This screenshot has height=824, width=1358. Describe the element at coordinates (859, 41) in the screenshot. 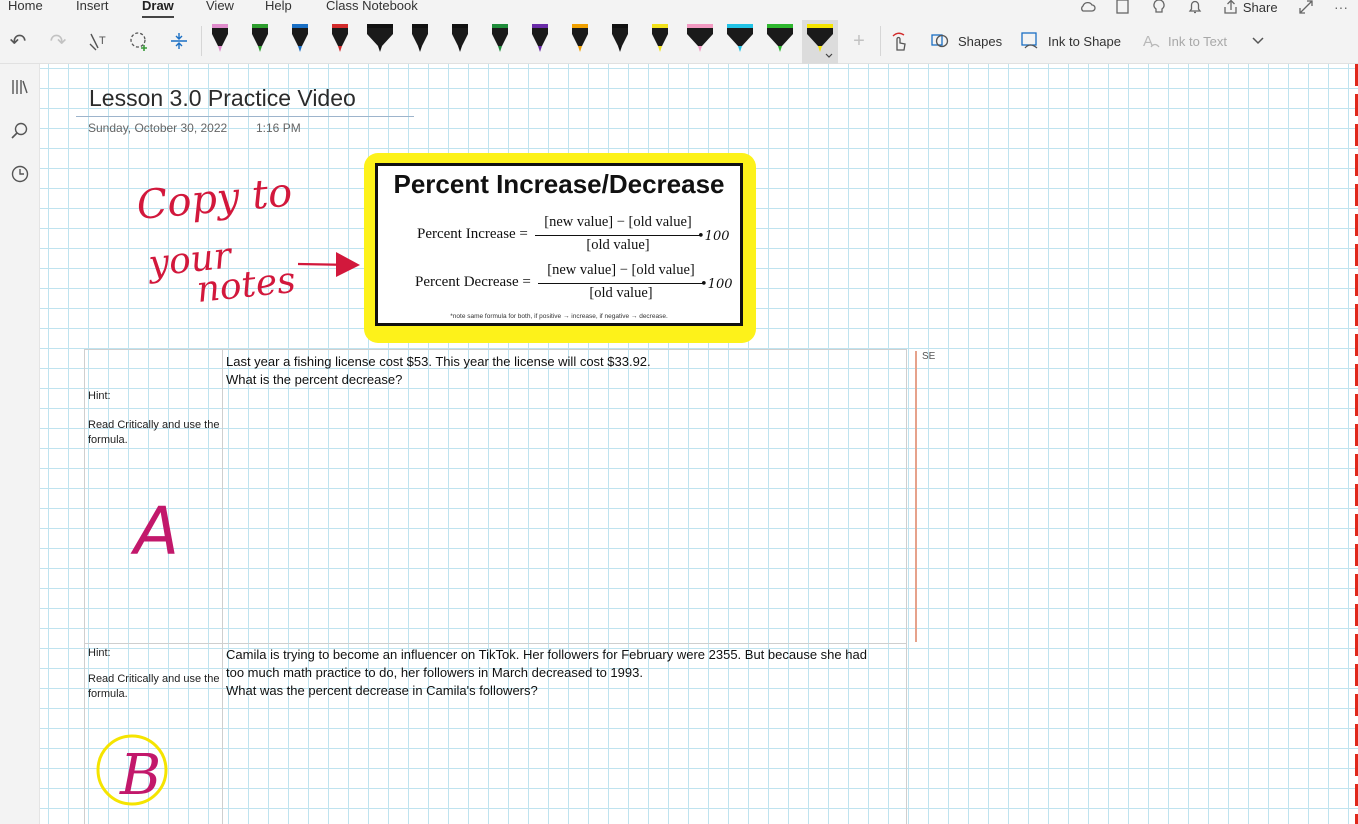

I see `add-pen-icon: +` at that location.